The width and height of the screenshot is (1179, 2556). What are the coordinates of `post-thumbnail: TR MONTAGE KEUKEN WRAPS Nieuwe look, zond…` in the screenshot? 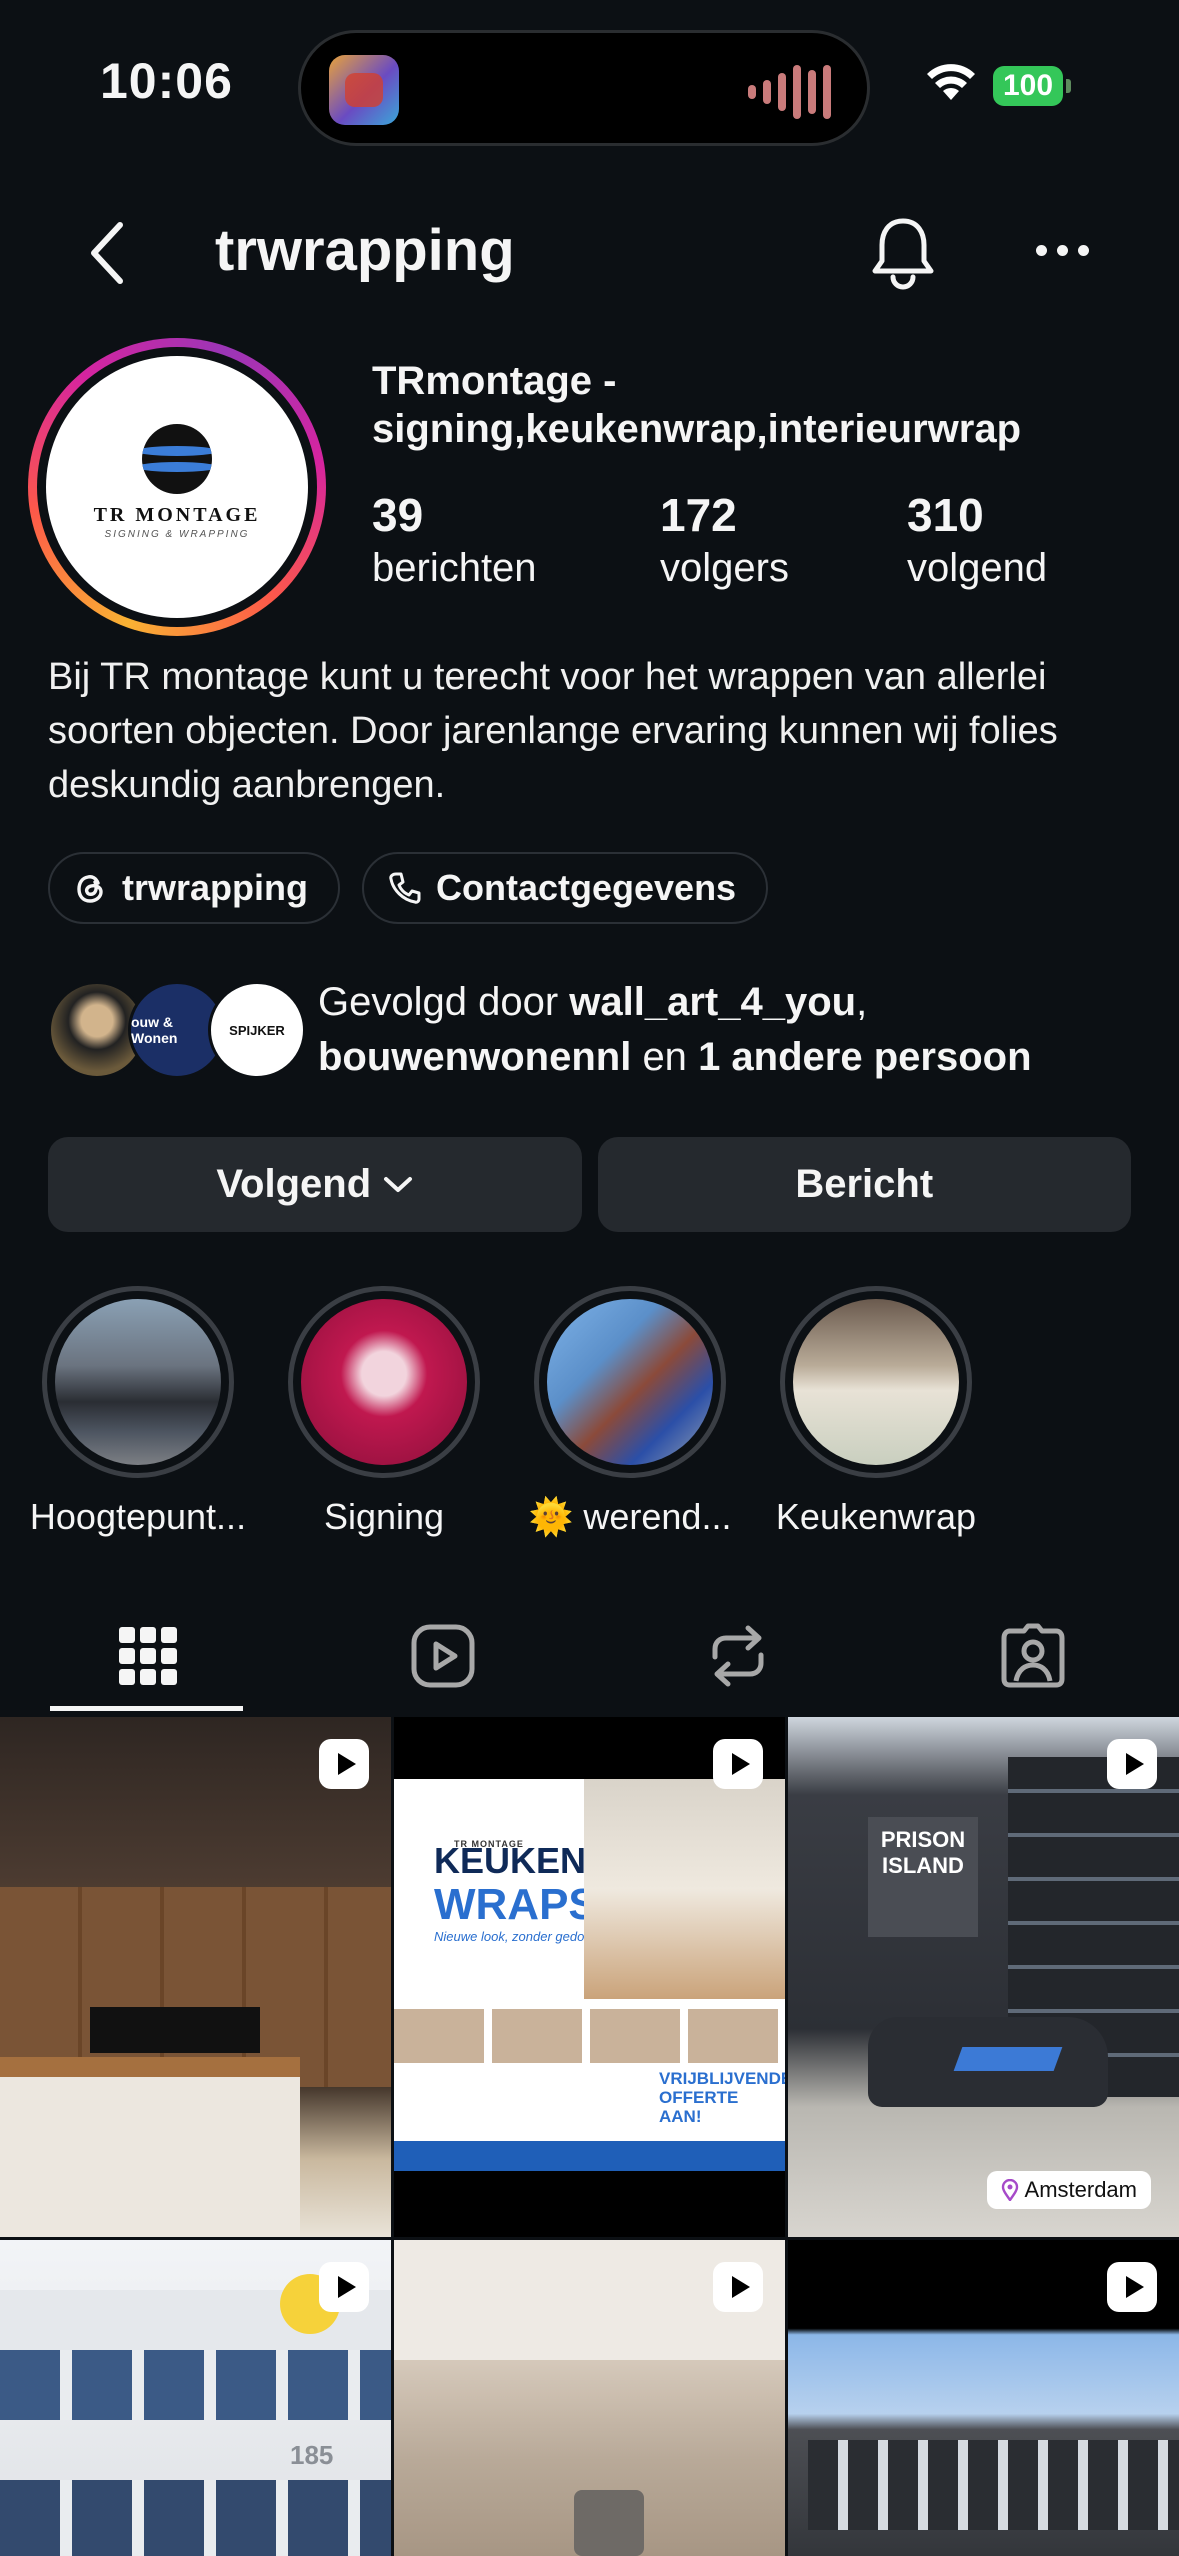 It's located at (589, 1977).